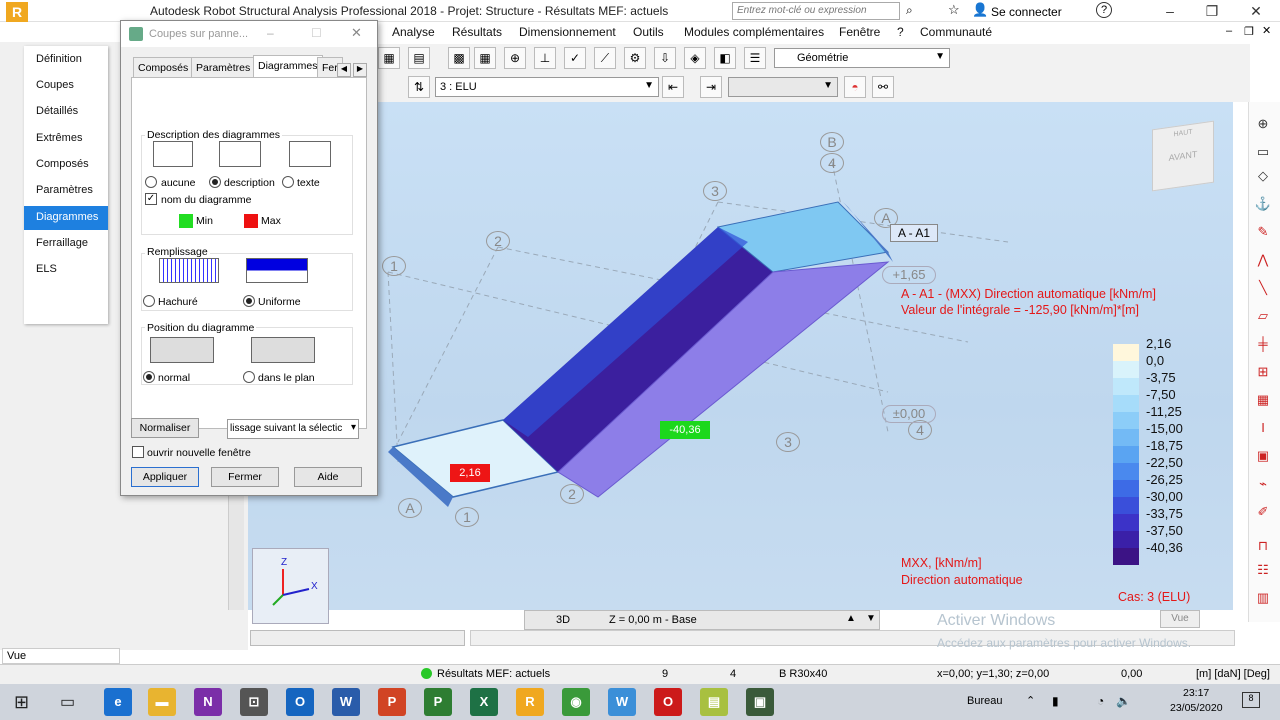 The height and width of the screenshot is (720, 1280). Describe the element at coordinates (346, 702) in the screenshot. I see `word-app-icon: W` at that location.